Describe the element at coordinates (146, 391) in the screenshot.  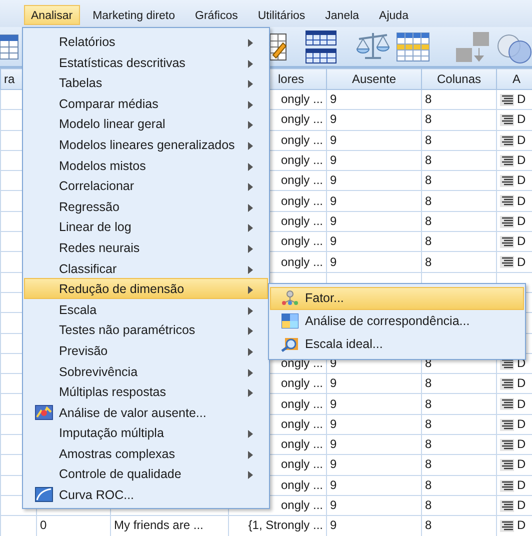
I see `menu-item: Múltiplas respostas` at that location.